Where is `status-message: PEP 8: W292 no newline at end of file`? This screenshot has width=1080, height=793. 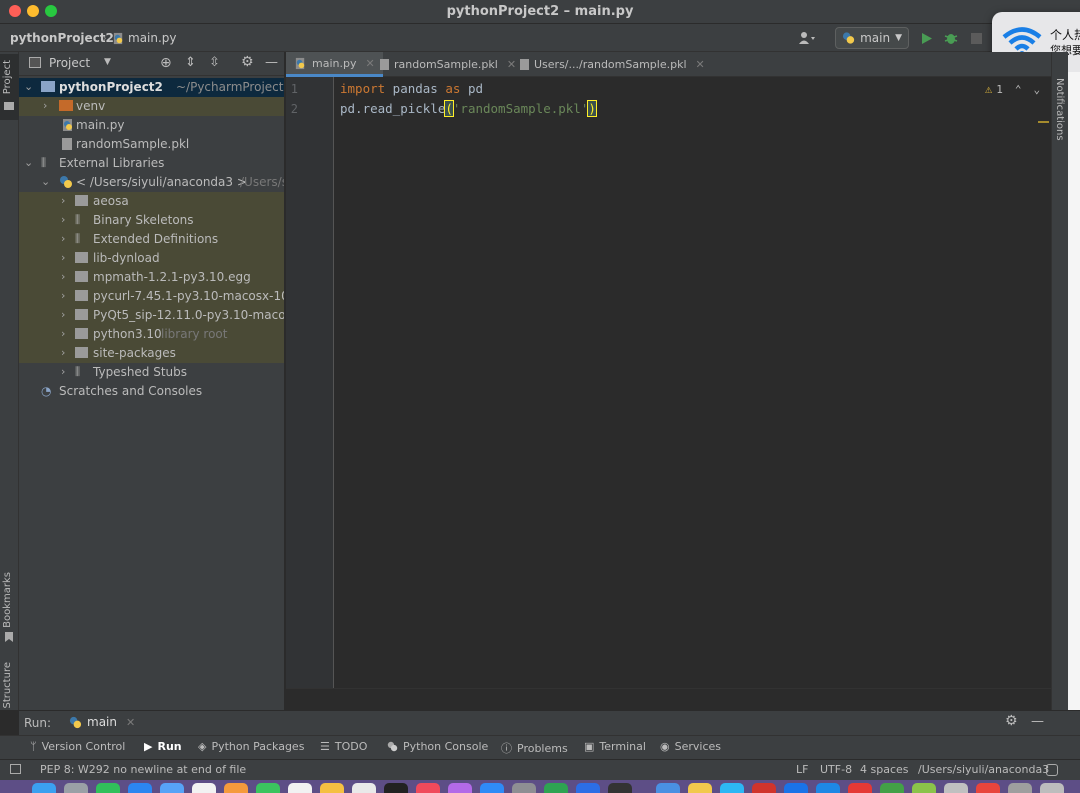 status-message: PEP 8: W292 no newline at end of file is located at coordinates (143, 769).